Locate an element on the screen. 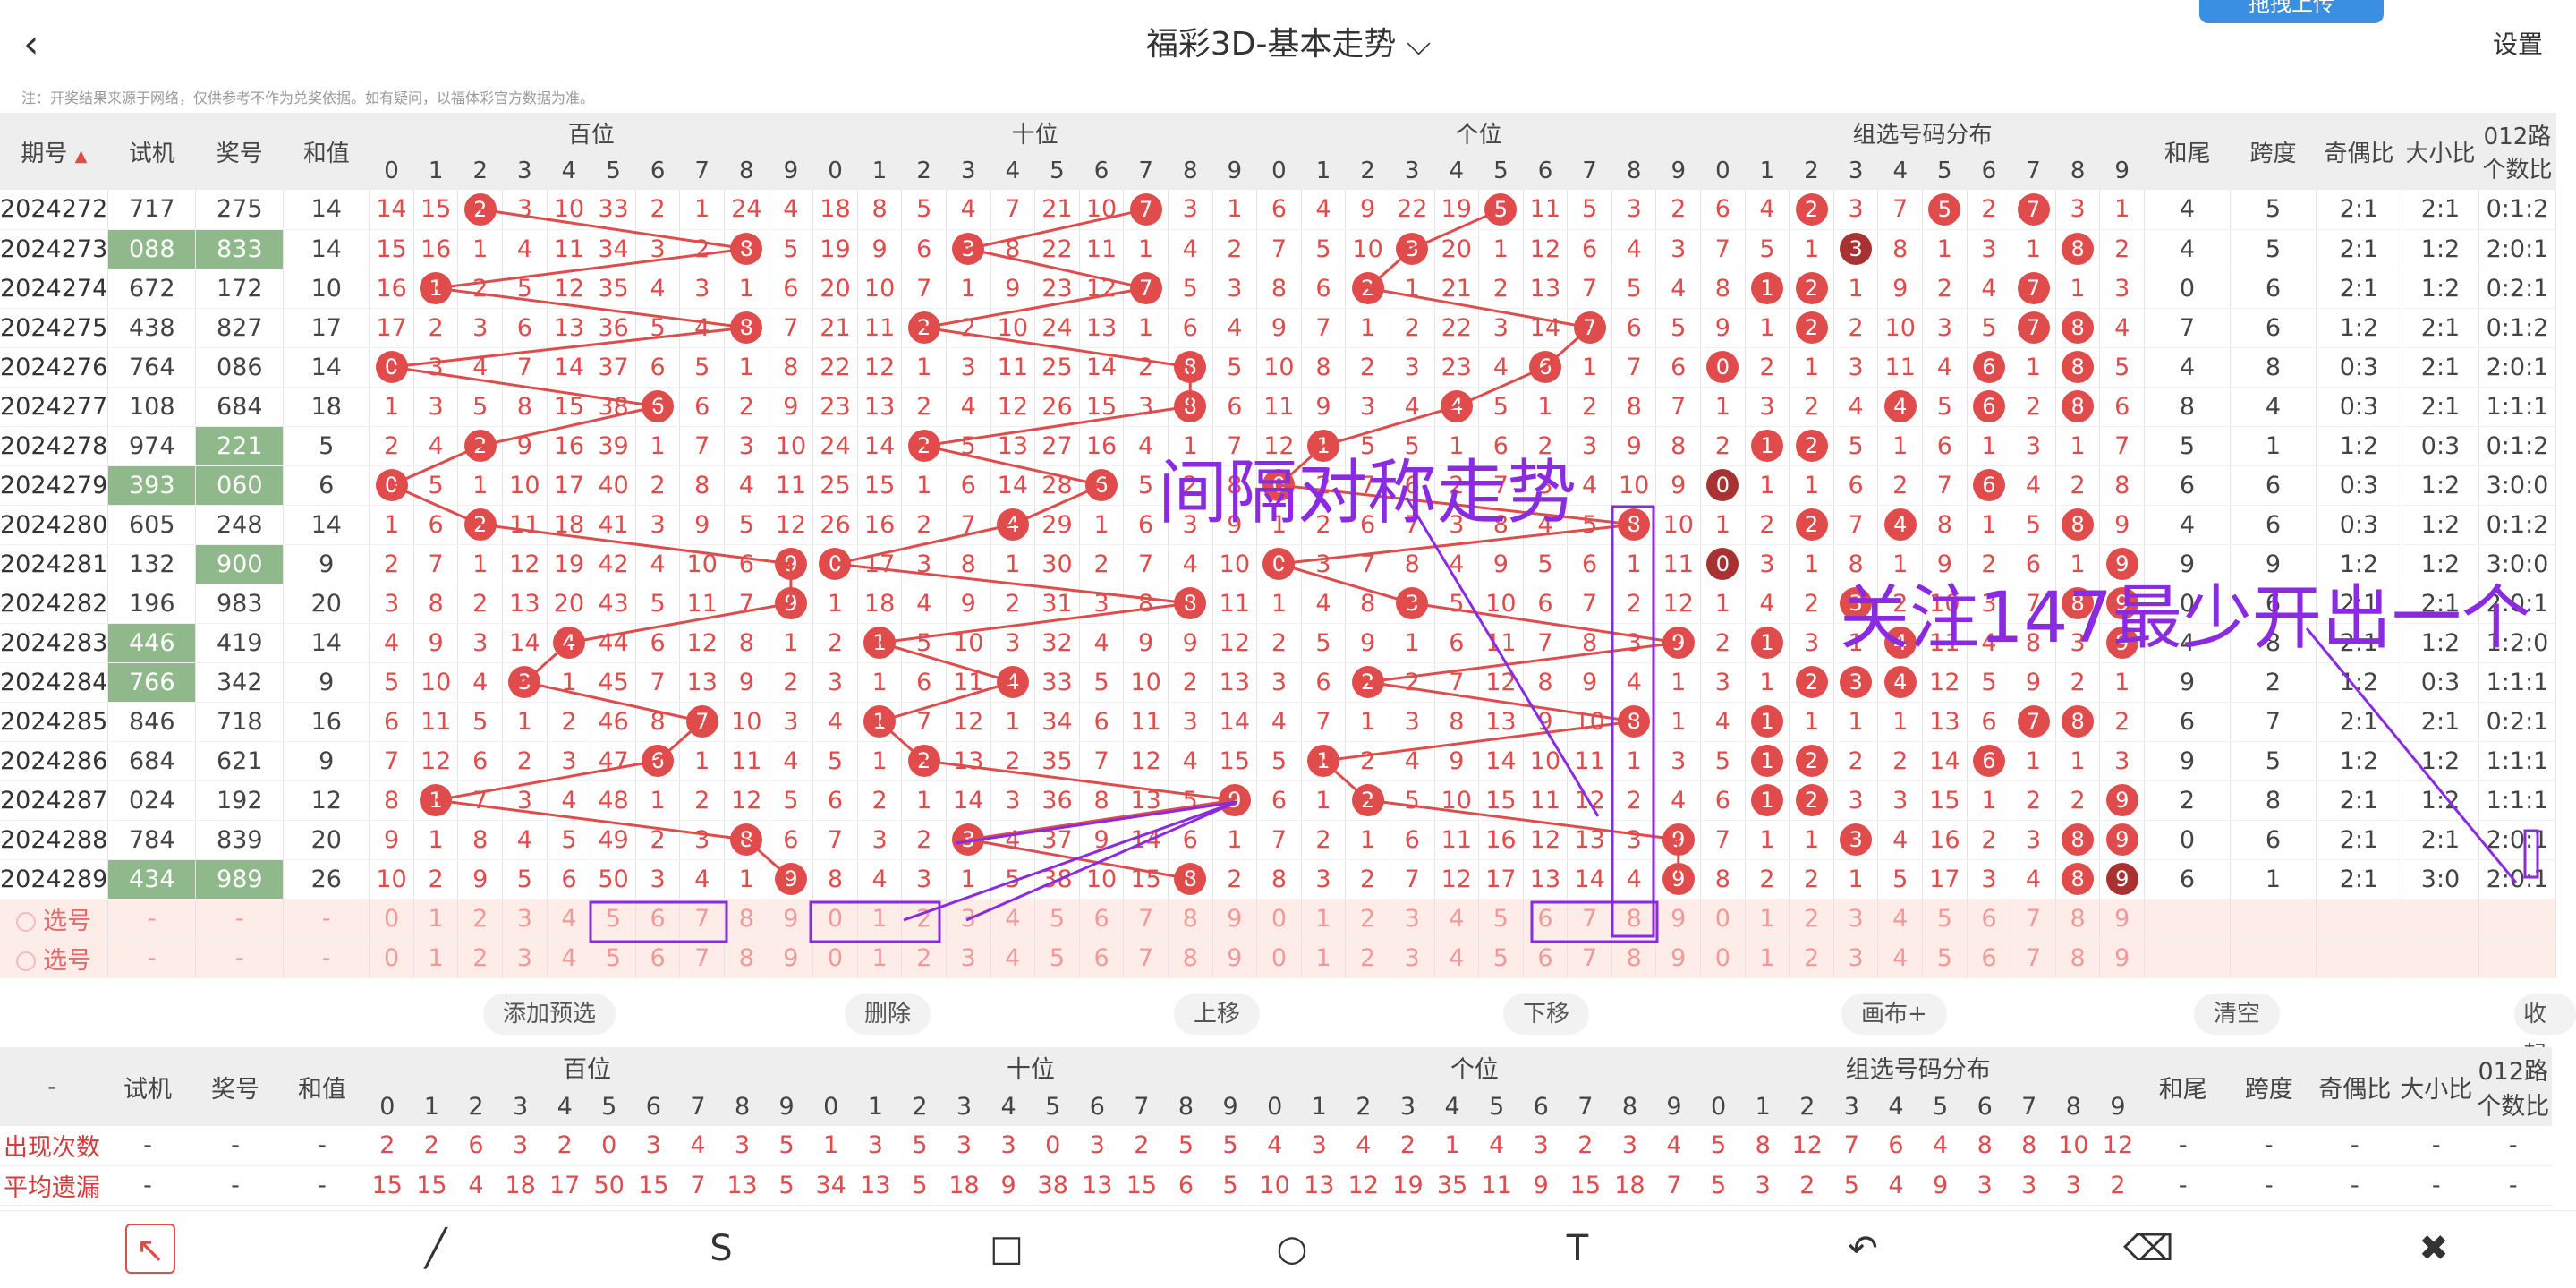 The height and width of the screenshot is (1288, 2576). clear-button: 清空 is located at coordinates (2237, 1014).